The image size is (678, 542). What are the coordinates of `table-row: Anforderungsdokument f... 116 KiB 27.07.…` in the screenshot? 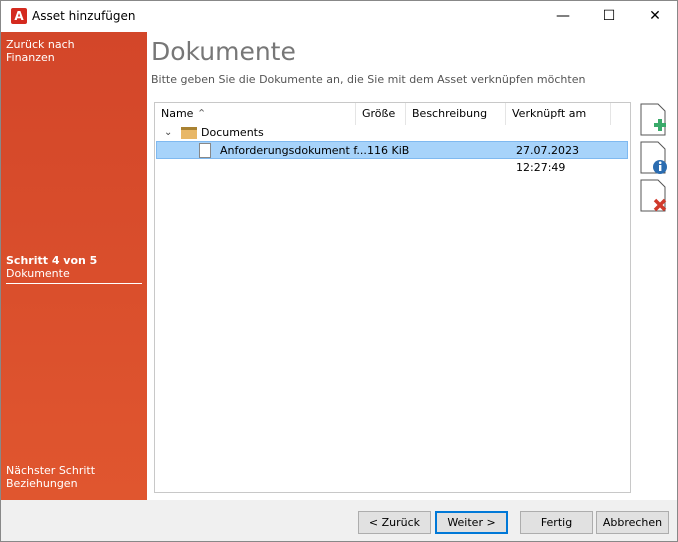 It's located at (392, 157).